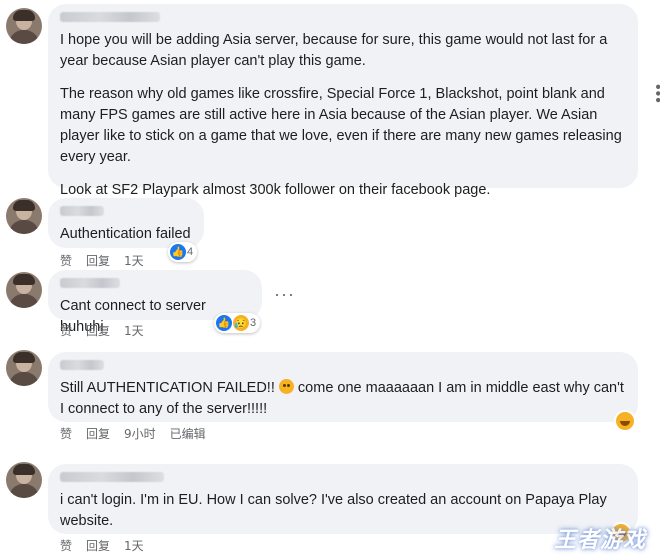 This screenshot has height=560, width=660. What do you see at coordinates (286, 386) in the screenshot?
I see `grin-emoji-icon` at bounding box center [286, 386].